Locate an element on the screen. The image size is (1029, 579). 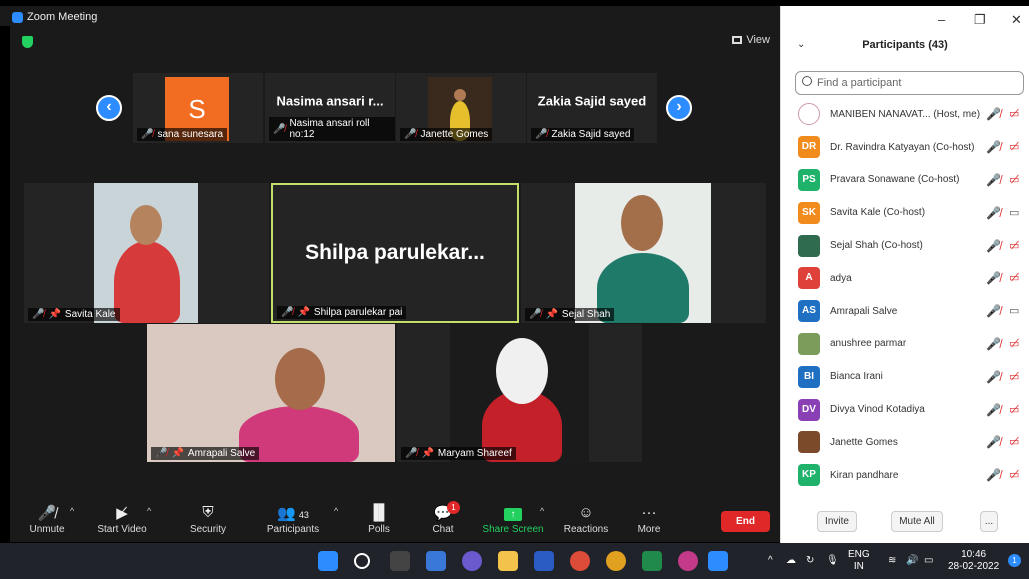
participant-row: Janette Gomes 🎤̸ ▭̸ is located at coordinates (905, 442).